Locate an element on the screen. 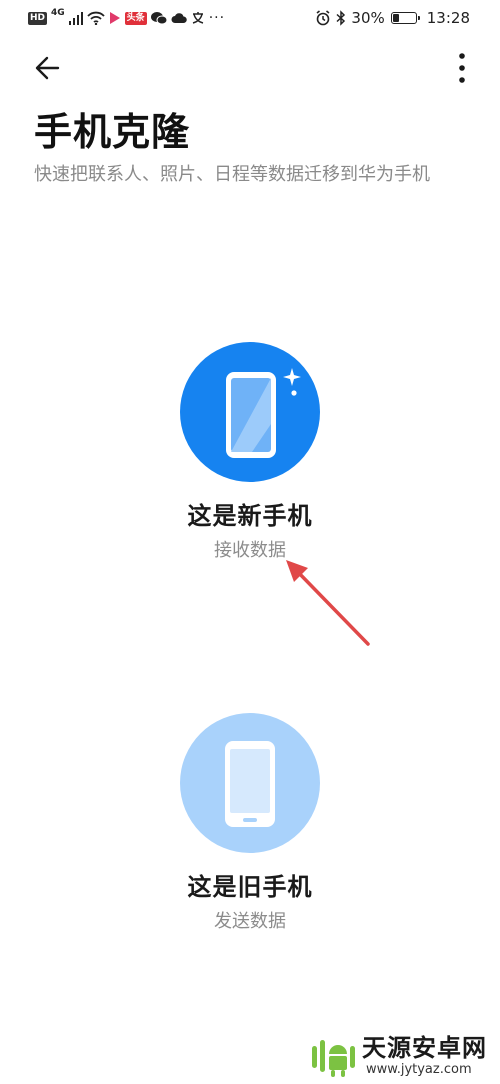  battery-percent: 30% is located at coordinates (368, 18).